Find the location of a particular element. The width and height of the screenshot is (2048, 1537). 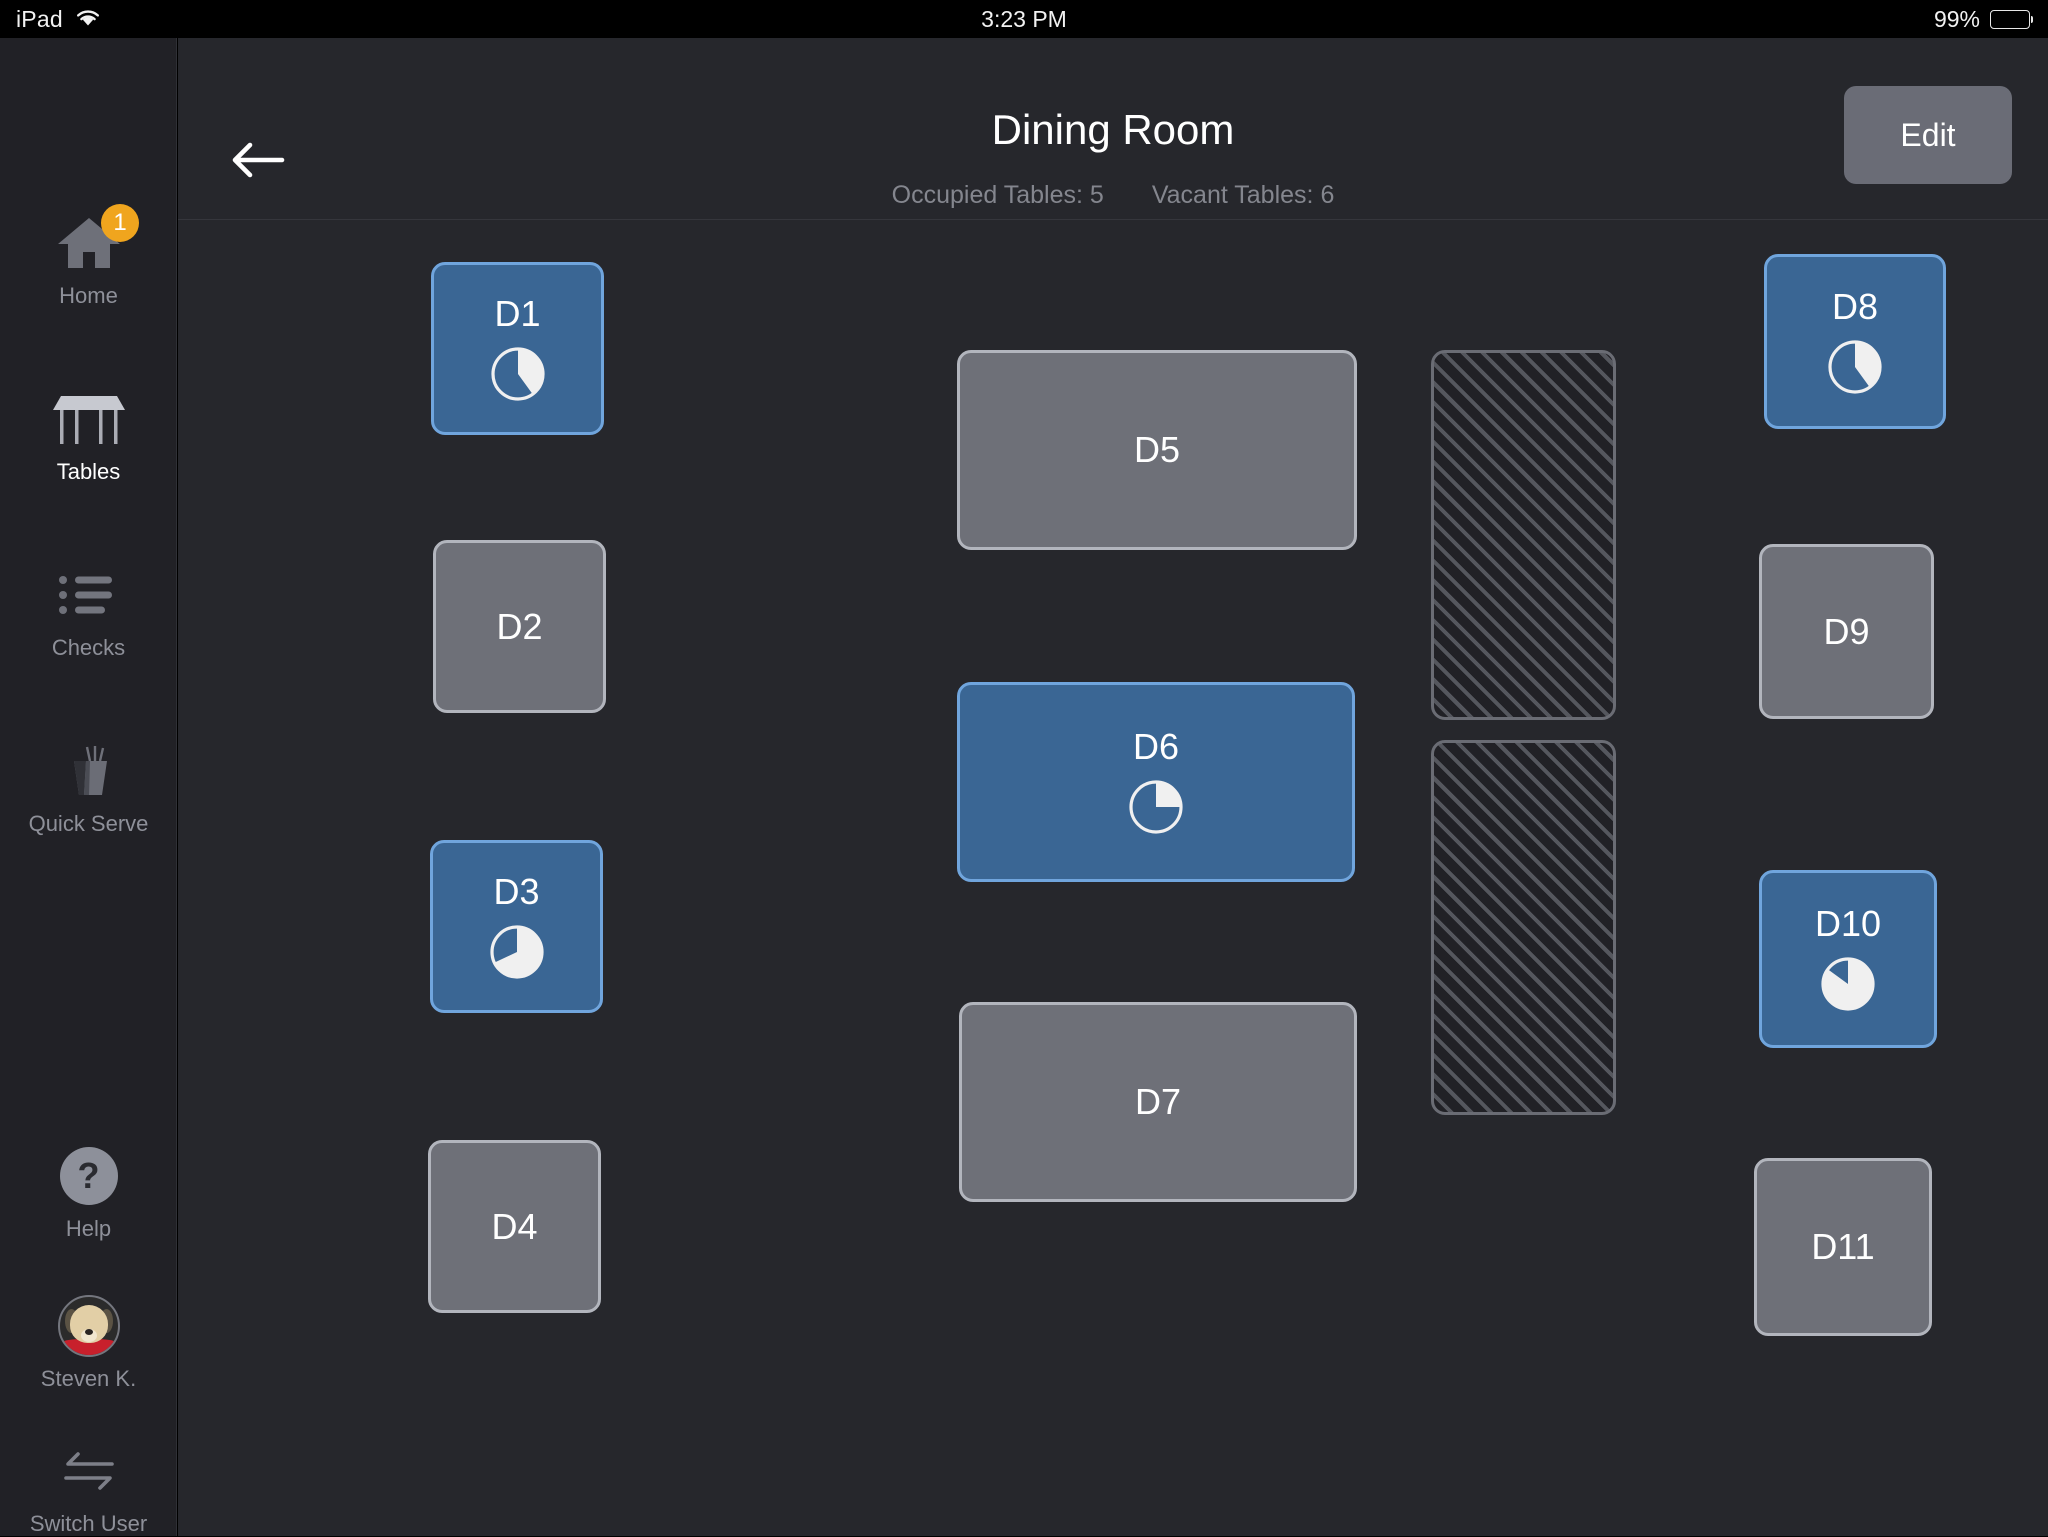

table-tile-d11: D11 is located at coordinates (1843, 1247).